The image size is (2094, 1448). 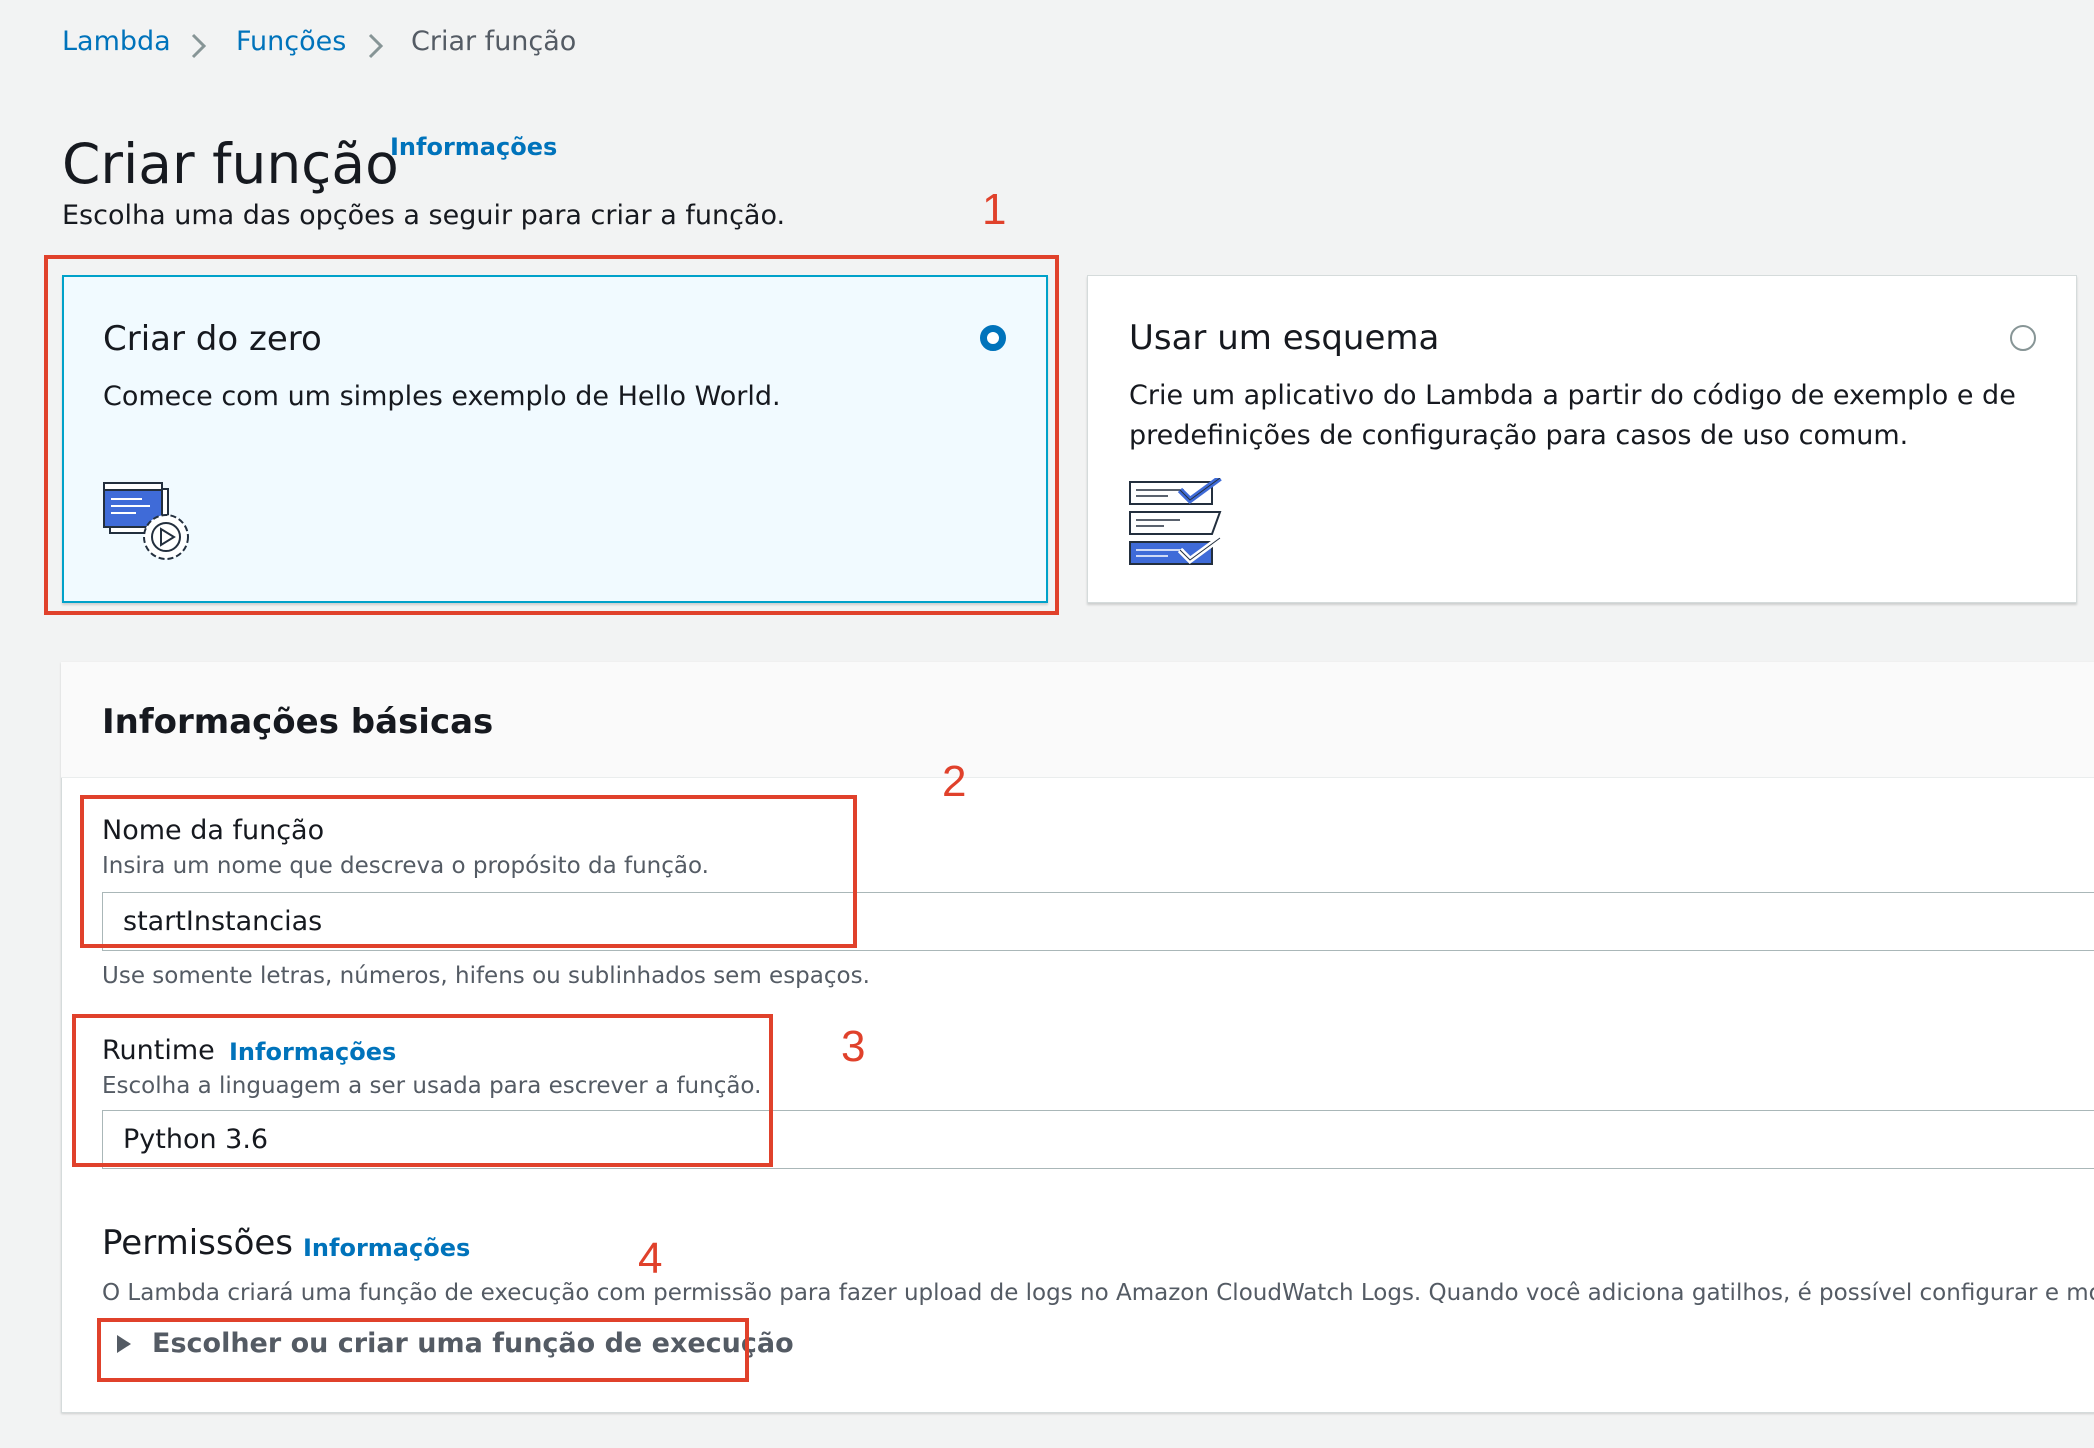 I want to click on page-title: Criar função, so click(x=230, y=163).